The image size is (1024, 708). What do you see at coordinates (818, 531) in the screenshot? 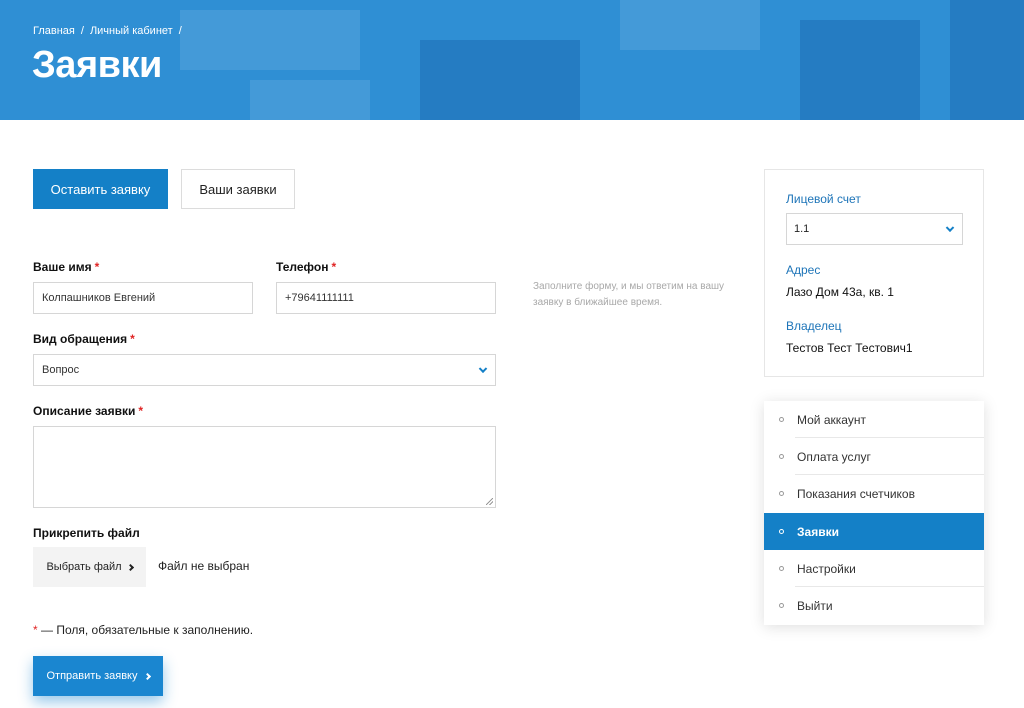
I see `menu-item-label: Заявки` at bounding box center [818, 531].